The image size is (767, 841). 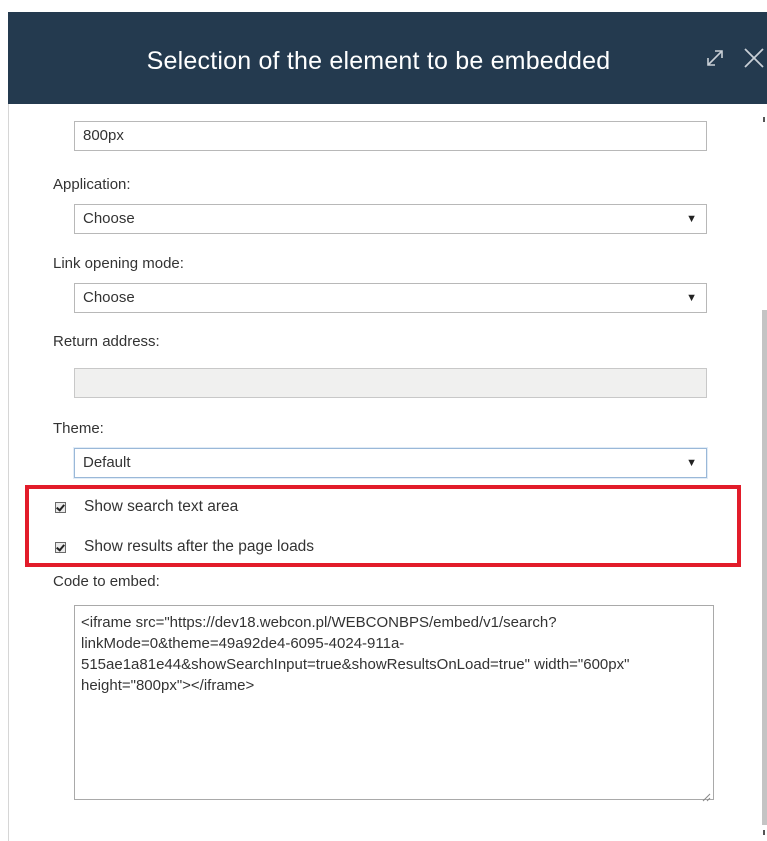 I want to click on show-search-text-area-label: Show search text area, so click(x=161, y=506).